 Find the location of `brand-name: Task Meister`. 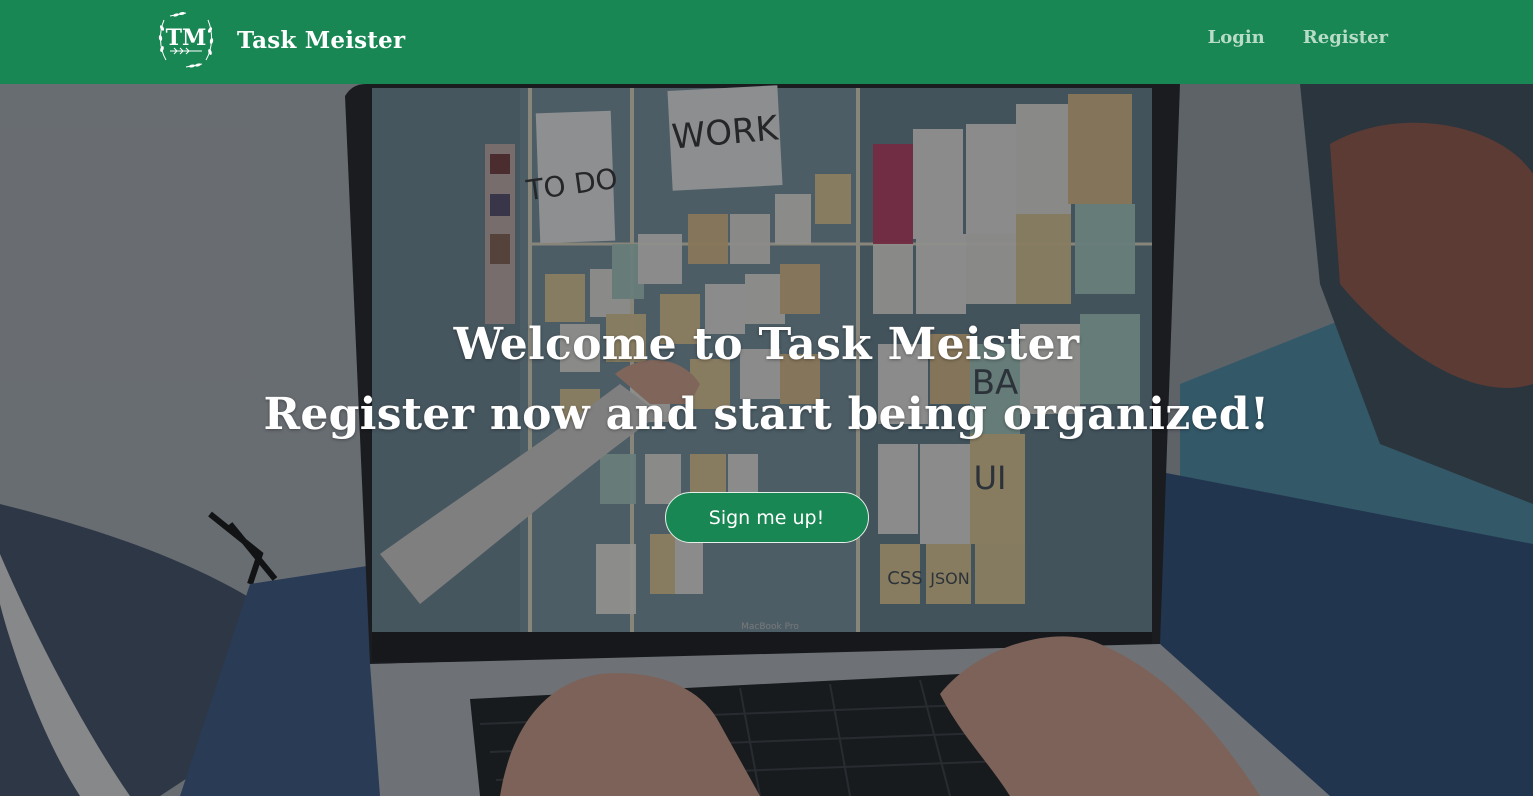

brand-name: Task Meister is located at coordinates (321, 40).